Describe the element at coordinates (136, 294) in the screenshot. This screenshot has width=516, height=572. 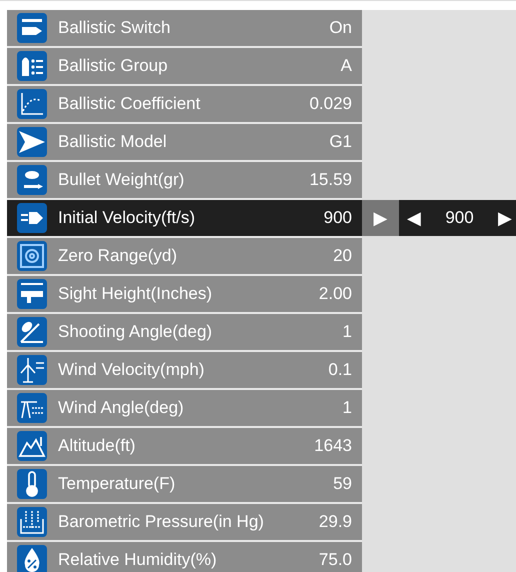
I see `setting-label: Sight Height(Inches)` at that location.